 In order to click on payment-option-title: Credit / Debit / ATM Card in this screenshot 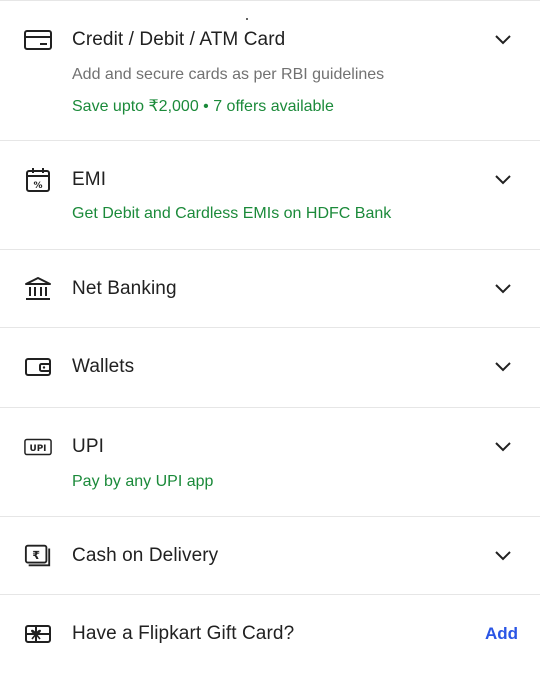, I will do `click(179, 39)`.